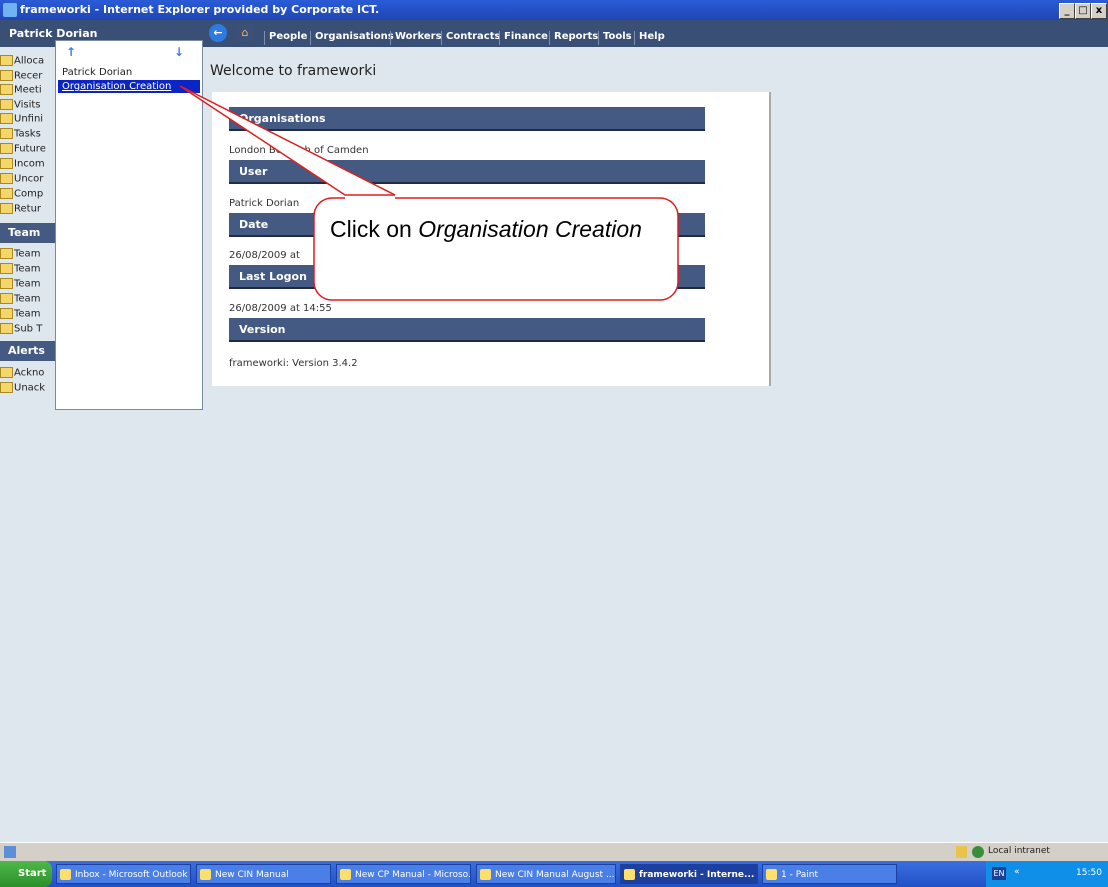 This screenshot has width=1108, height=887. Describe the element at coordinates (771, 874) in the screenshot. I see `paint-icon` at that location.